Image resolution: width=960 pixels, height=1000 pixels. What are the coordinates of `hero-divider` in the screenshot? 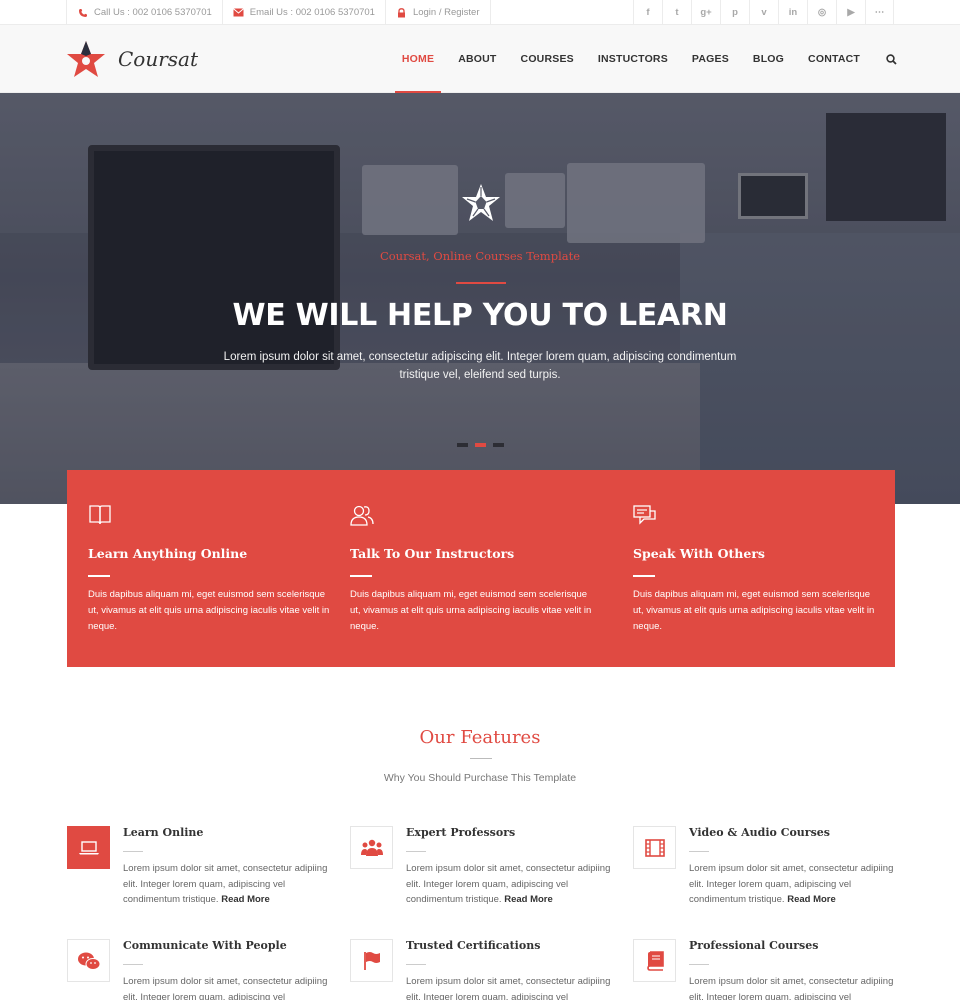 It's located at (481, 283).